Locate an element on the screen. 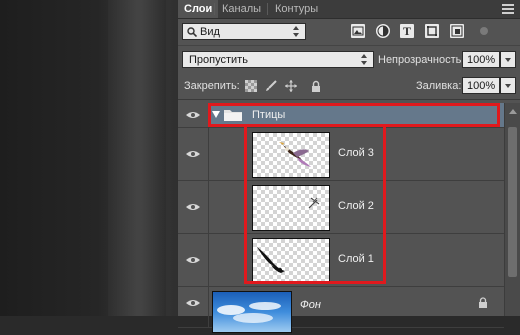 This screenshot has height=335, width=520. layer-name: Слой 2 is located at coordinates (356, 206).